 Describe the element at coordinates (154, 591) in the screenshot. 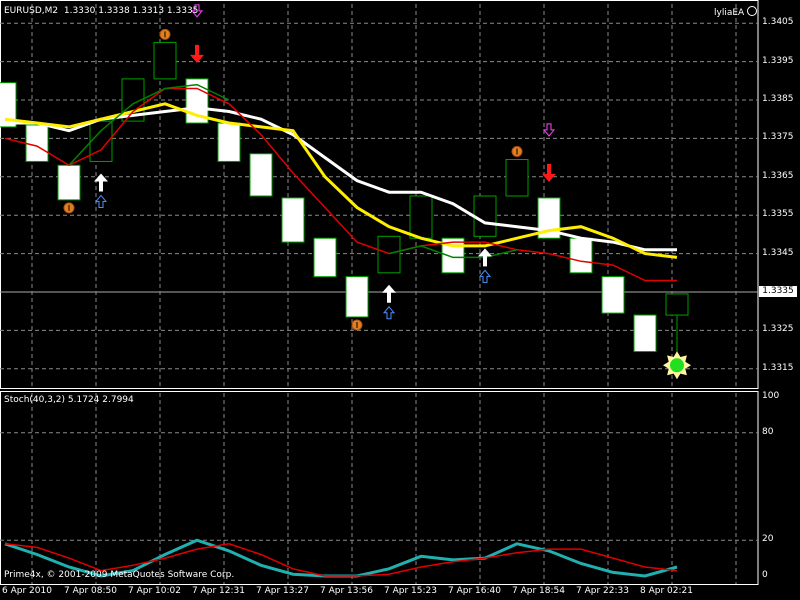

I see `time-tick-label: 7 Apr 10:02` at that location.